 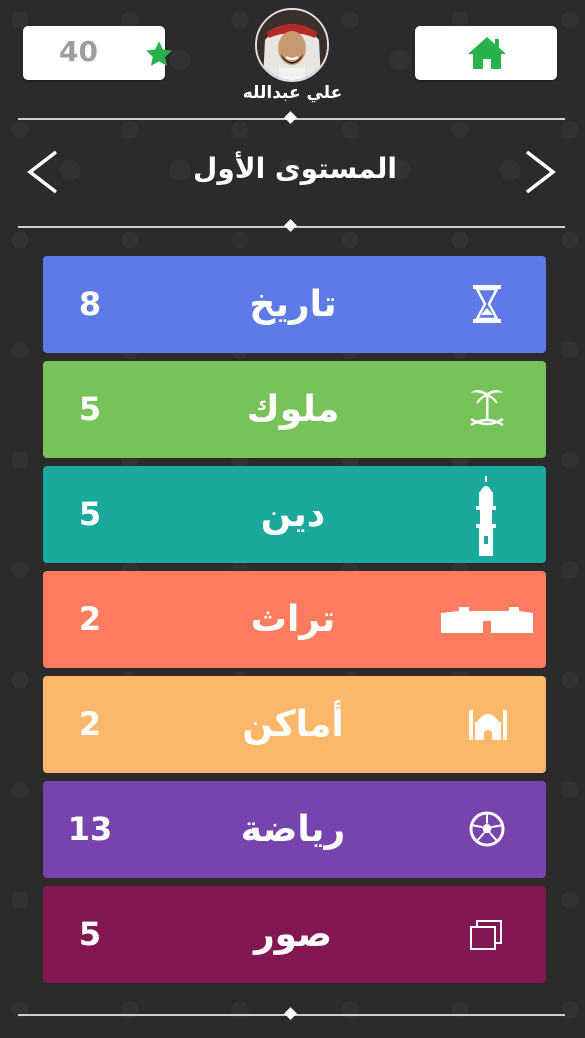 I want to click on score-value: 40, so click(x=78, y=51).